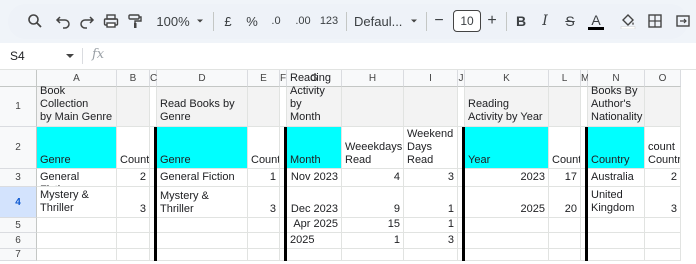 Image resolution: width=696 pixels, height=264 pixels. I want to click on cell-n3: Australia, so click(616, 178).